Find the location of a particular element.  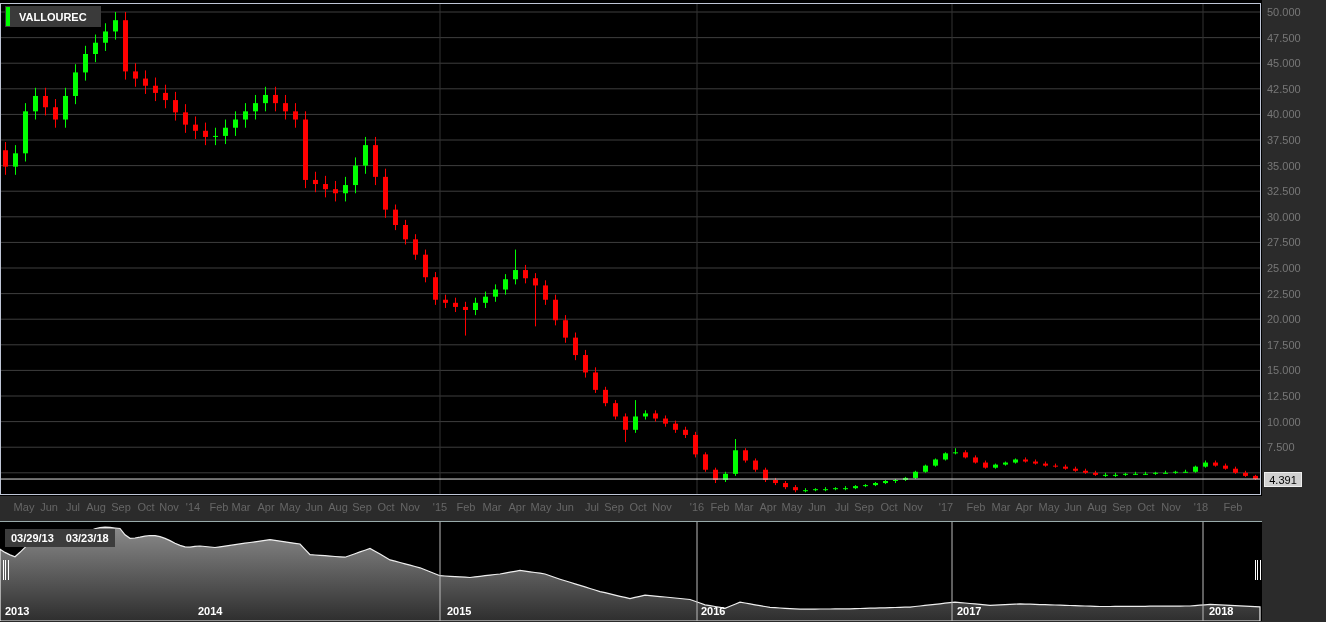

year-label: 2013 is located at coordinates (17, 611).